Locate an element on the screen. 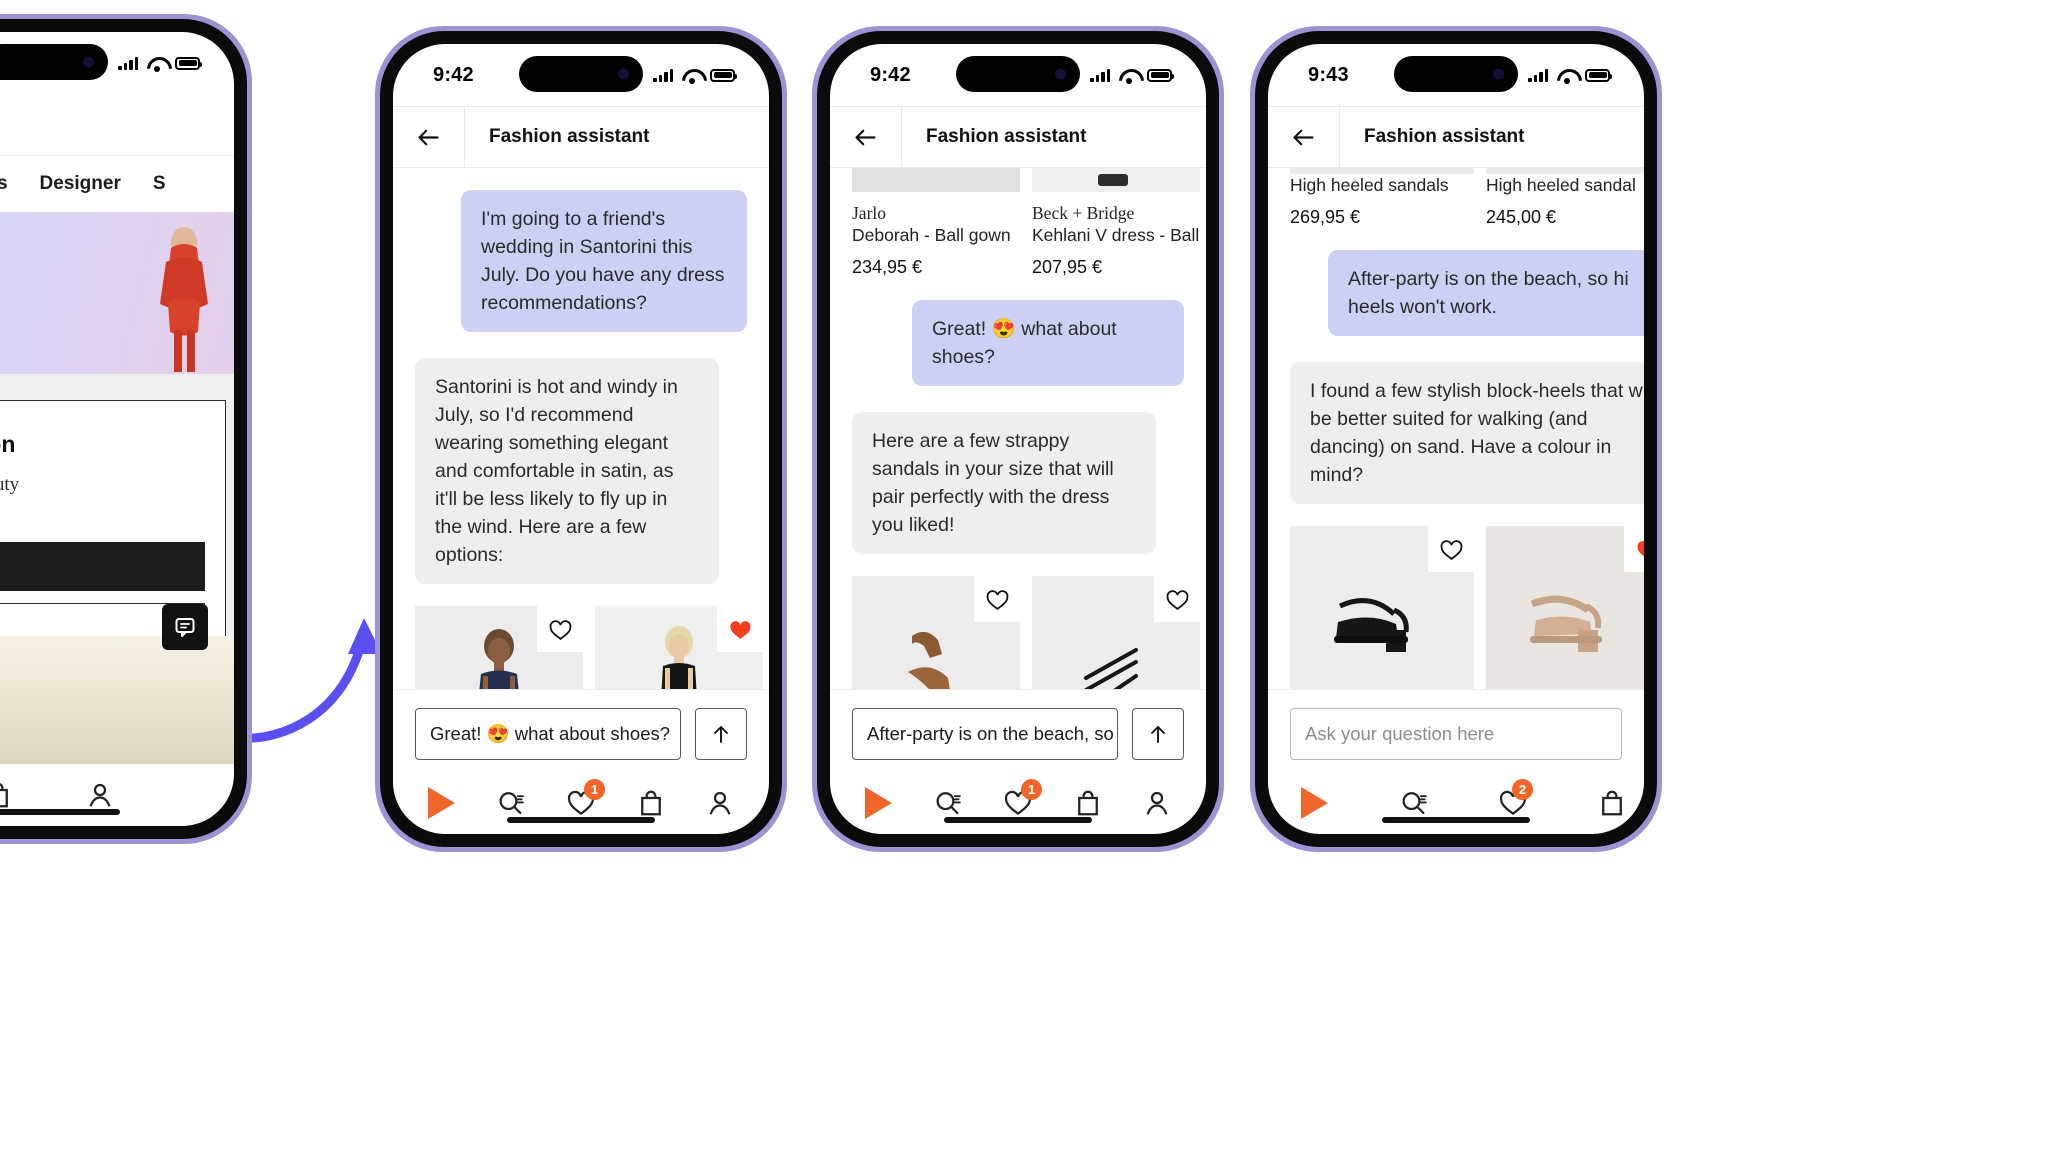 The image size is (2048, 1151). product-card: High heeled sandal 245,00 € is located at coordinates (1565, 198).